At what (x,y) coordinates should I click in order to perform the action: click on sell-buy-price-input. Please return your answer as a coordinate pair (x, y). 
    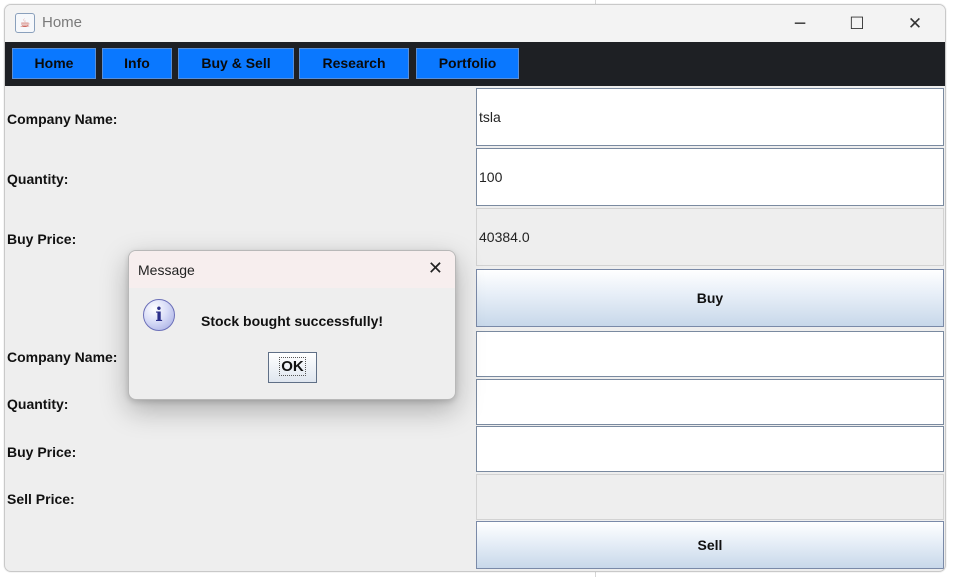
    Looking at the image, I should click on (711, 449).